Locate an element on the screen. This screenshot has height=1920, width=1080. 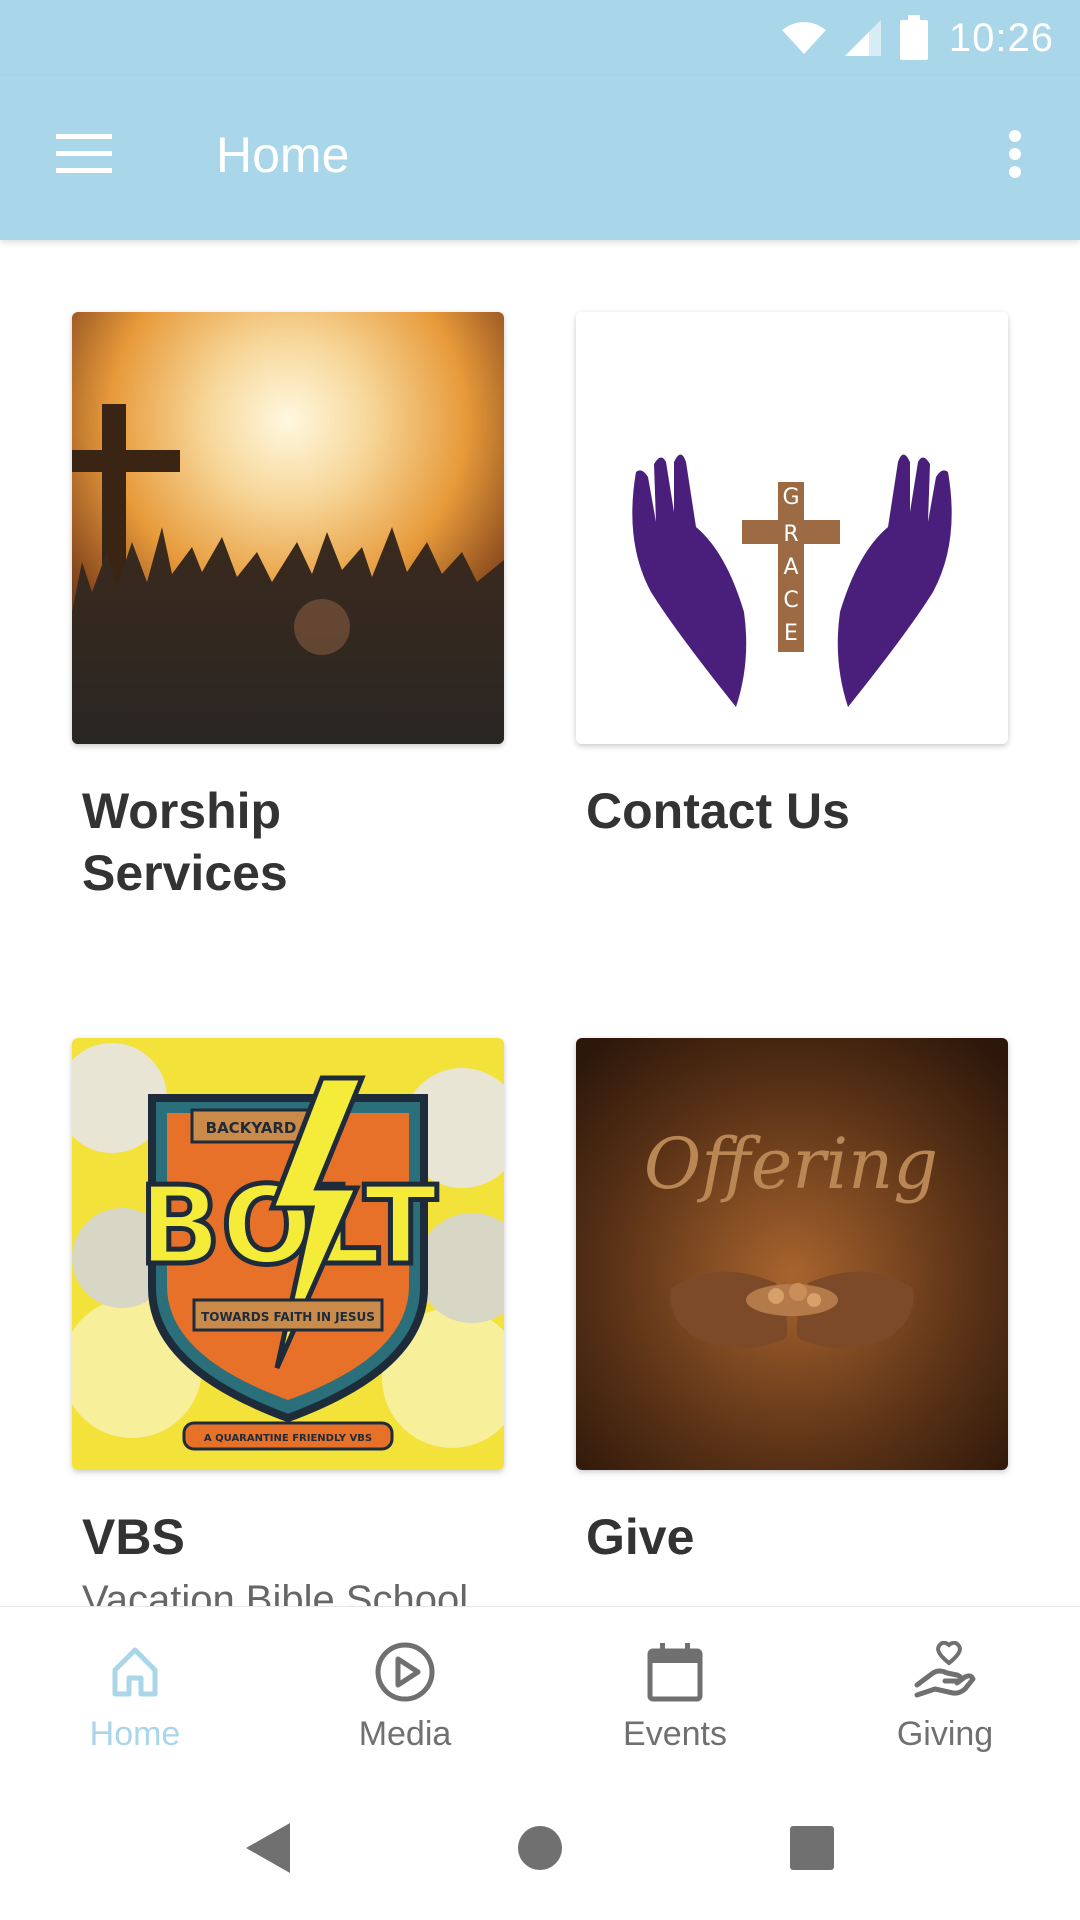
grace-logo-image: G R A C E is located at coordinates (792, 528).